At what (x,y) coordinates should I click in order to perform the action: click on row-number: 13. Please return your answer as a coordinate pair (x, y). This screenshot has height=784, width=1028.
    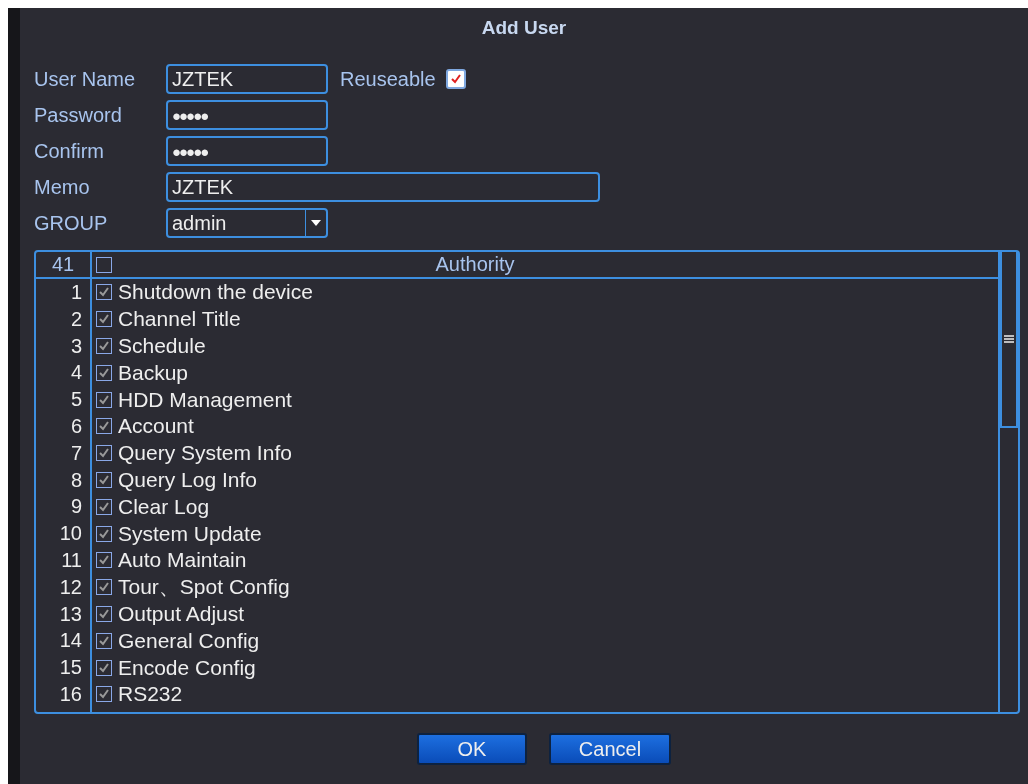
    Looking at the image, I should click on (70, 614).